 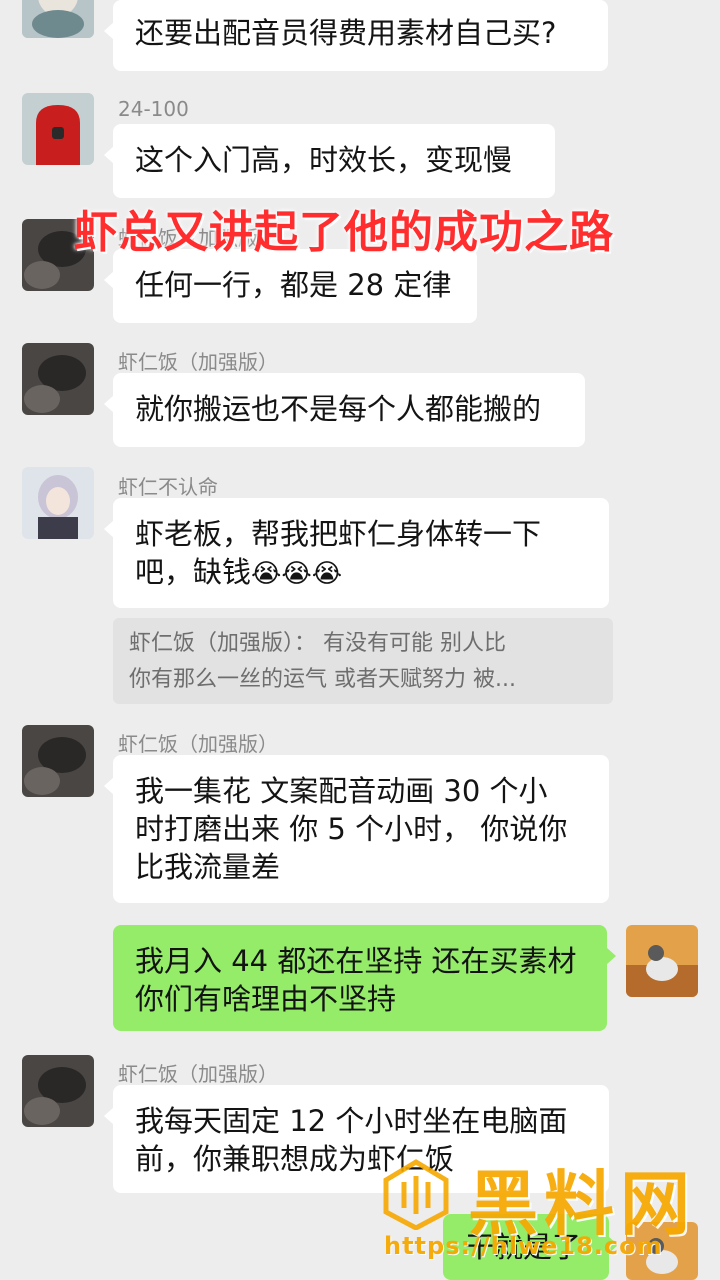 I want to click on message-text: 还要出配音员得费用素材自己买?, so click(x=346, y=33).